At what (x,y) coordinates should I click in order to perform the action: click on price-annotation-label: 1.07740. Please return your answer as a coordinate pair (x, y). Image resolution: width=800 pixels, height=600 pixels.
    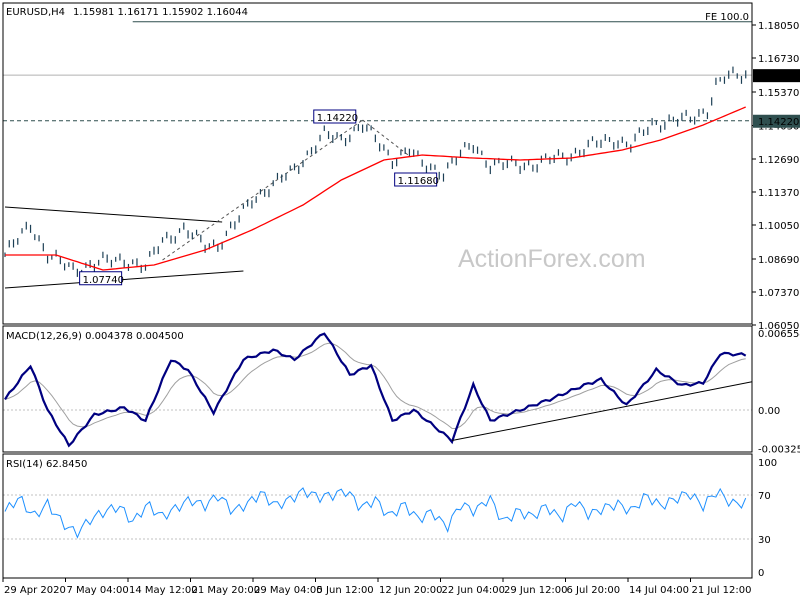
    Looking at the image, I should click on (103, 280).